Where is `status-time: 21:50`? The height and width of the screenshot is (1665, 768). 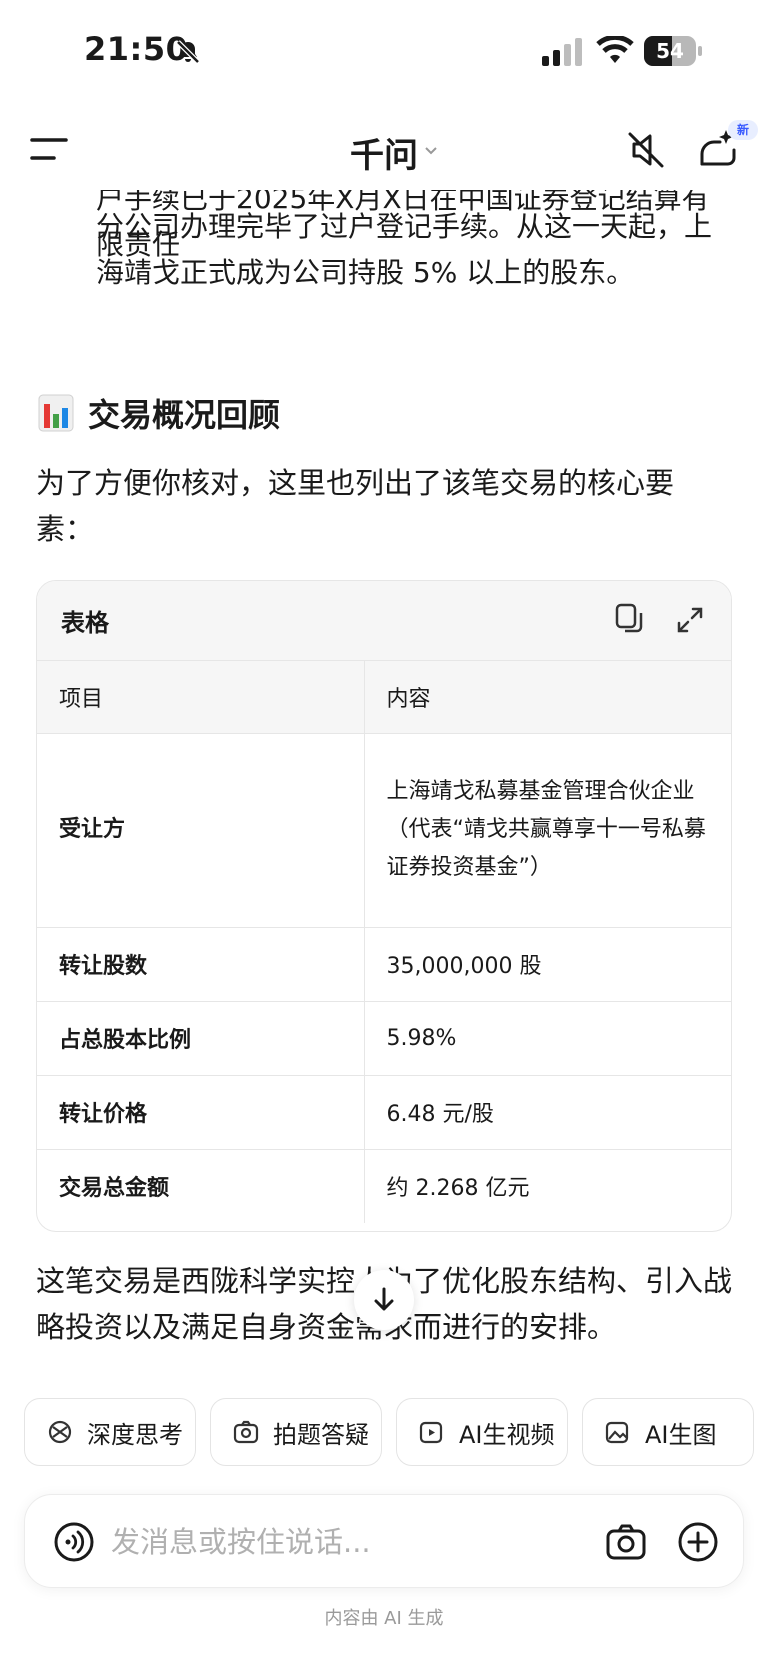
status-time: 21:50 is located at coordinates (136, 49).